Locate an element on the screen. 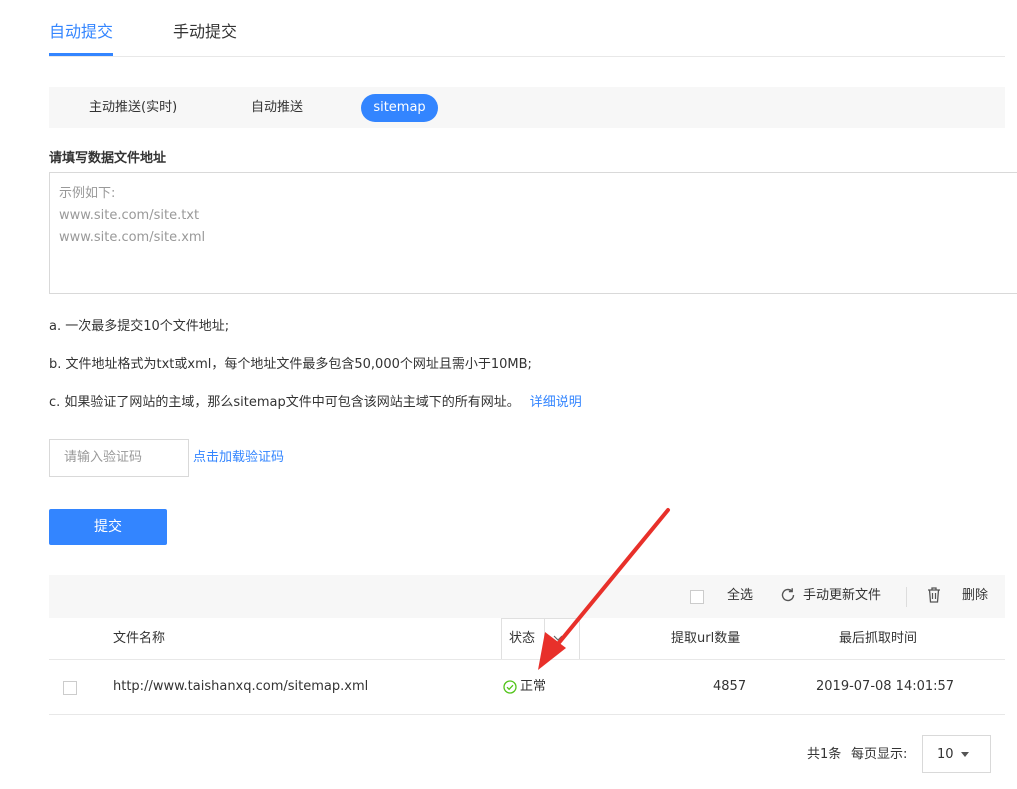 Image resolution: width=1017 pixels, height=789 pixels. refresh-files-button: 手动更新文件 is located at coordinates (842, 596).